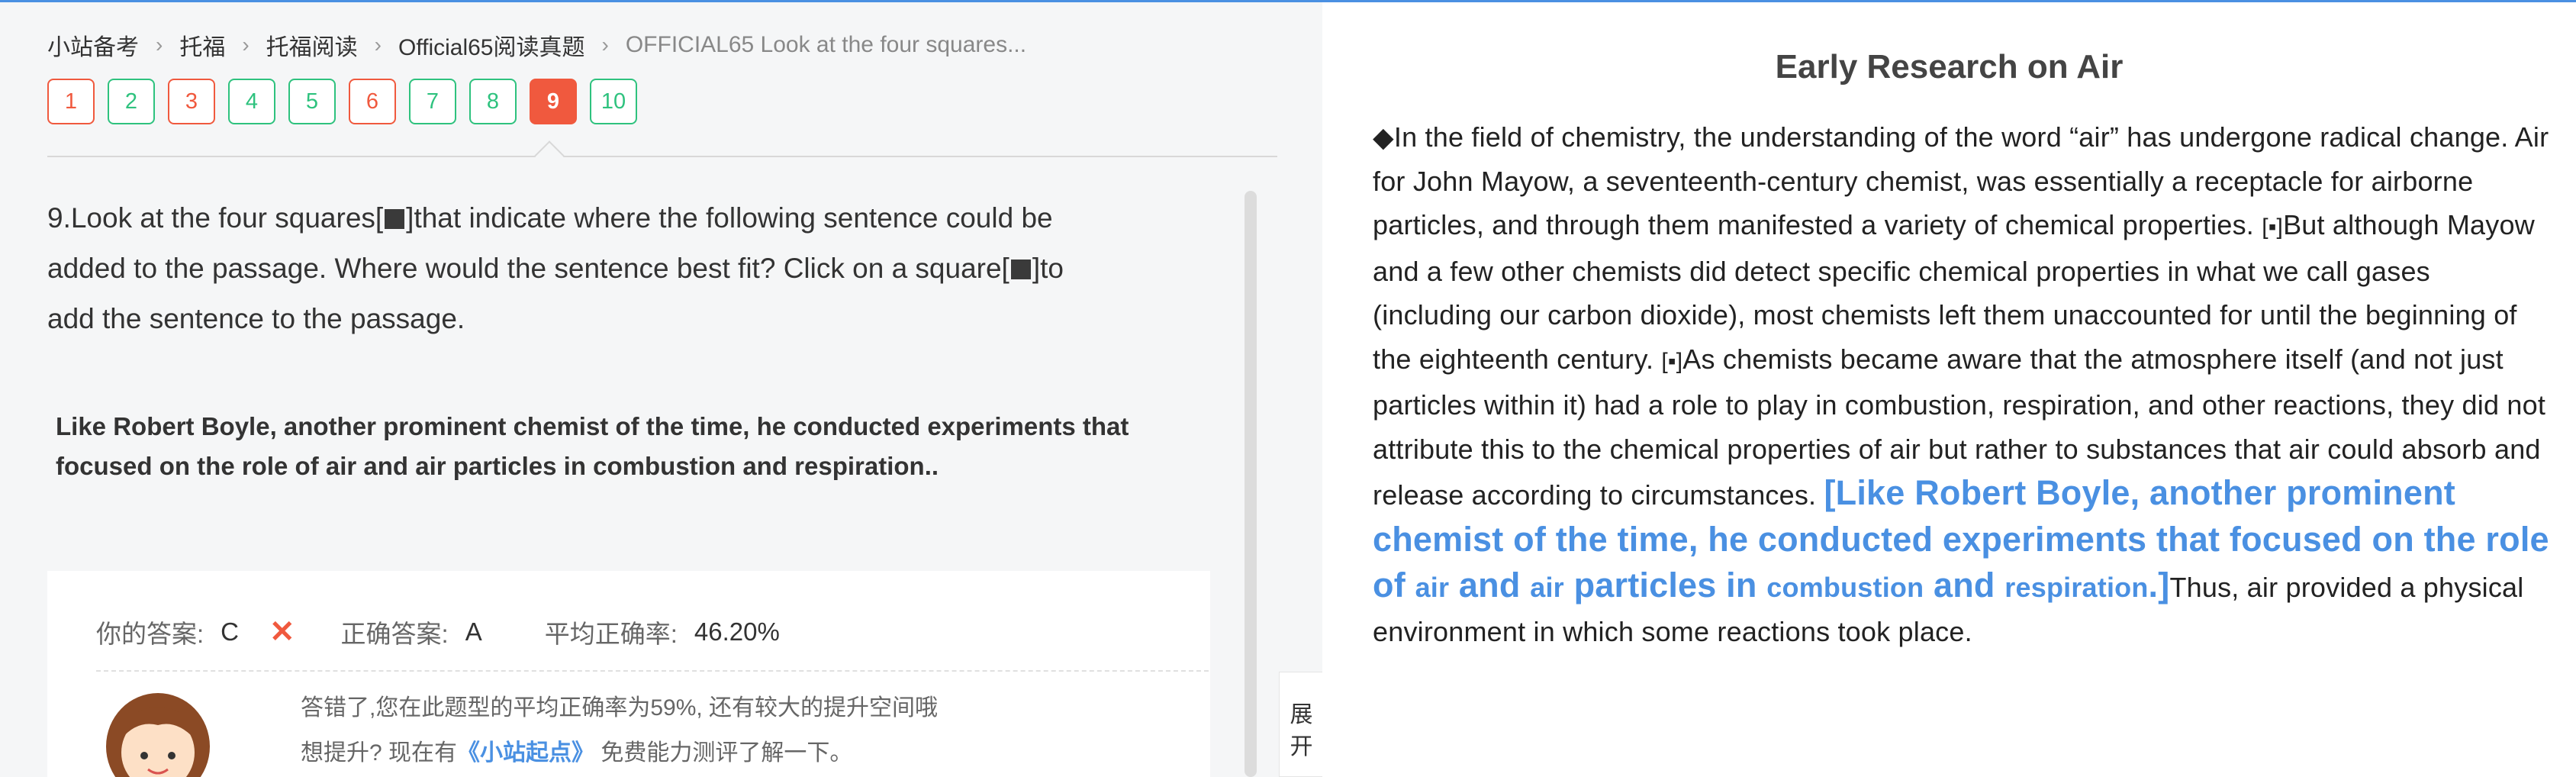 The image size is (2576, 777). I want to click on insert-square-a: [▪], so click(2272, 227).